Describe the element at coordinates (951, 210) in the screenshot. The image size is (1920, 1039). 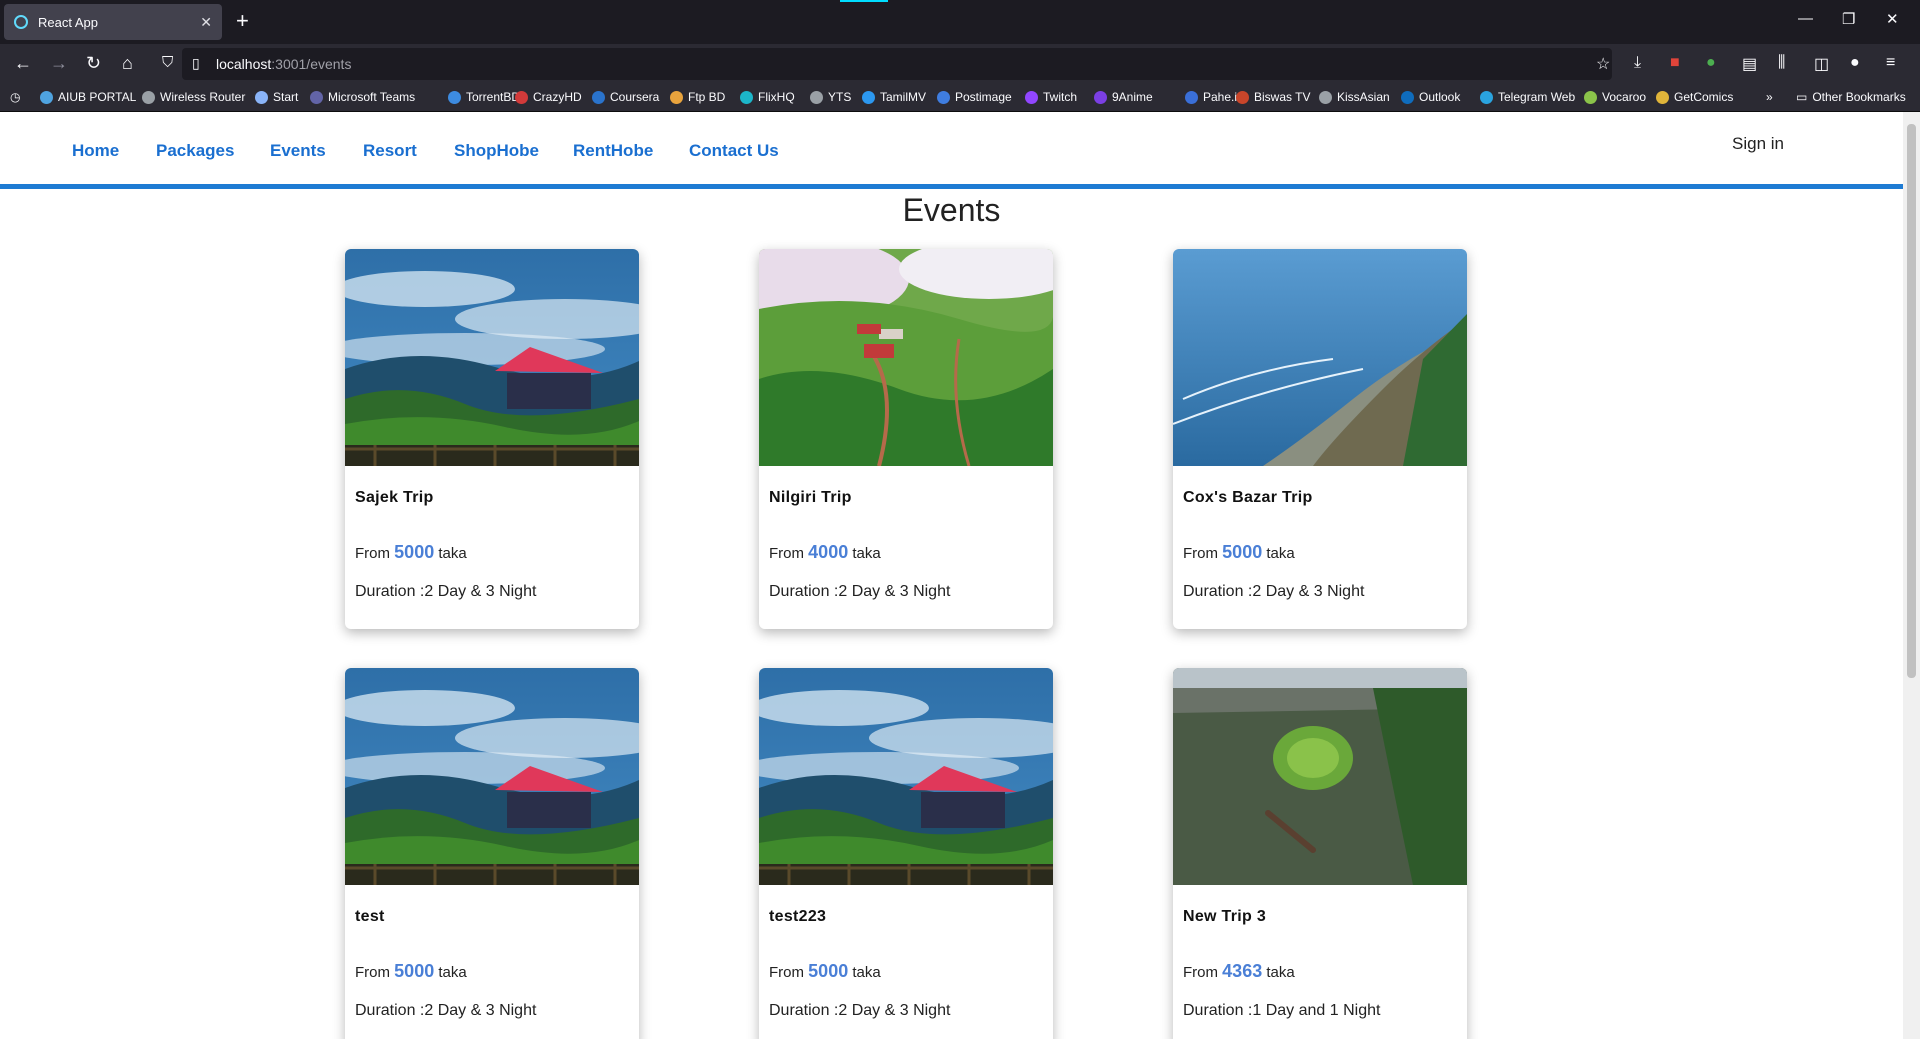
I see `page-title: Events` at that location.